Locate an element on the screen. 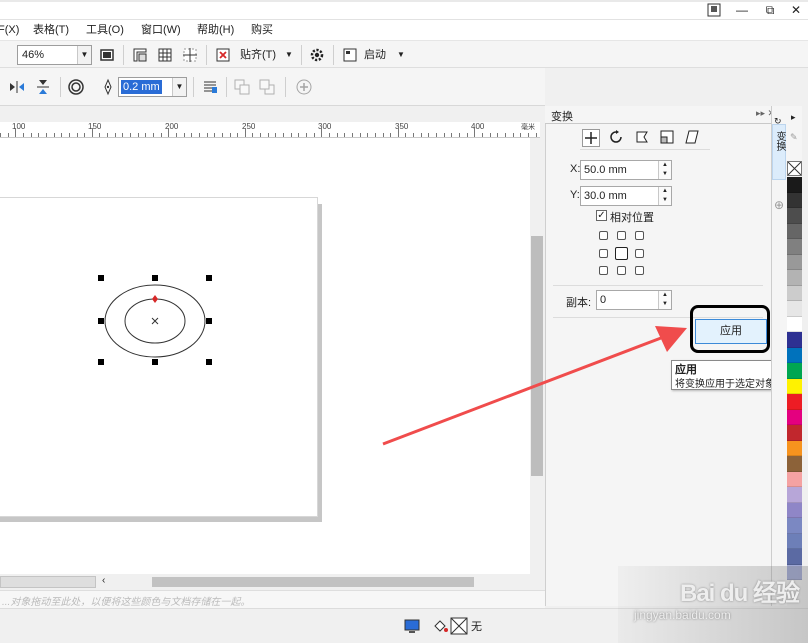  horizontal-scrollbar: ‹ is located at coordinates (272, 582).